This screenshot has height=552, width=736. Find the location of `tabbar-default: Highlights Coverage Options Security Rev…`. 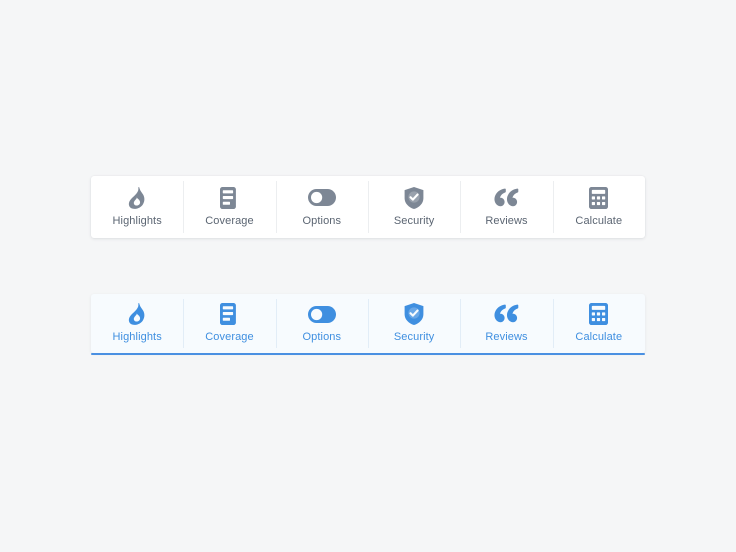

tabbar-default: Highlights Coverage Options Security Rev… is located at coordinates (368, 207).